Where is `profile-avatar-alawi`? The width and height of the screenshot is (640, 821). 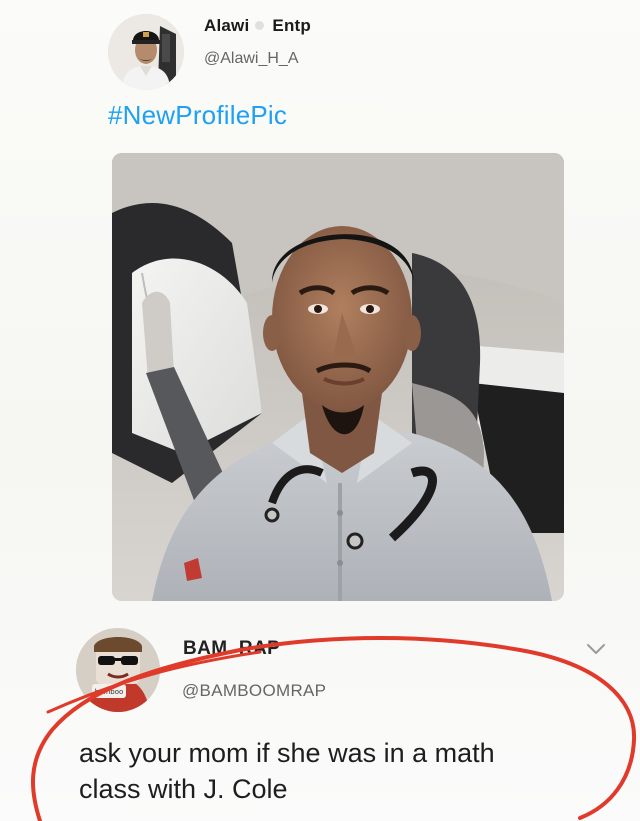 profile-avatar-alawi is located at coordinates (146, 52).